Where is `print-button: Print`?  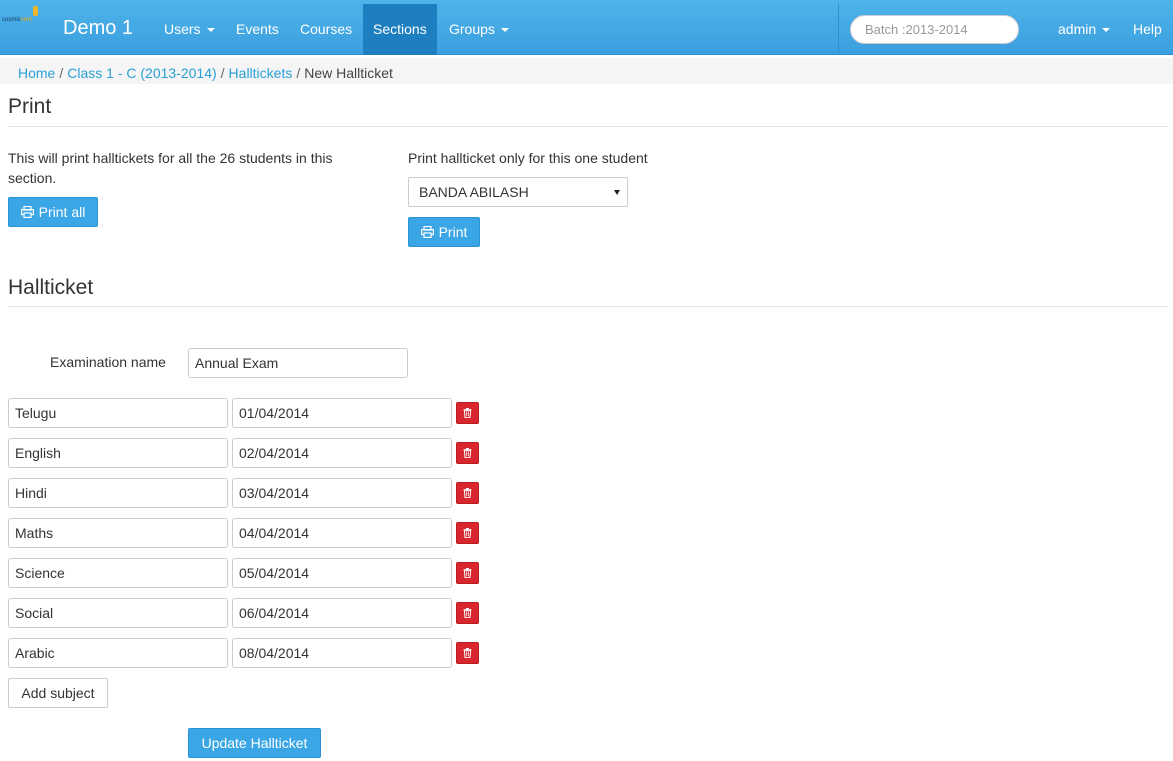 print-button: Print is located at coordinates (444, 232).